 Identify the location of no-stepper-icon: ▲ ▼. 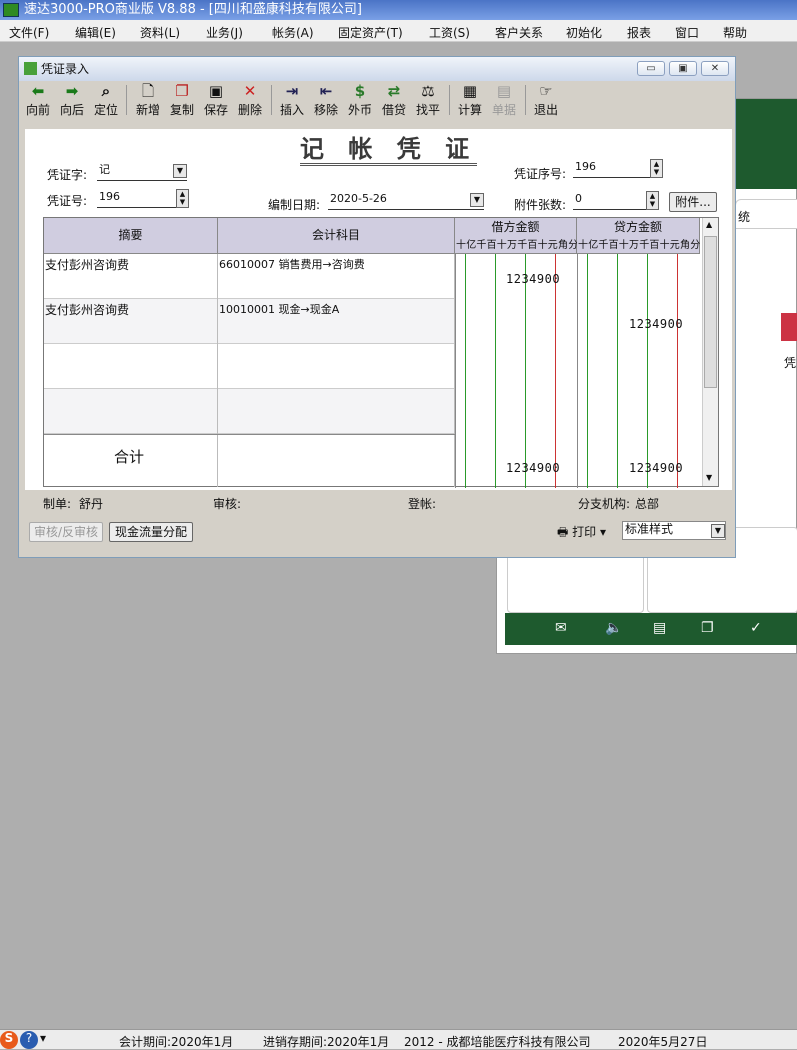
(182, 198).